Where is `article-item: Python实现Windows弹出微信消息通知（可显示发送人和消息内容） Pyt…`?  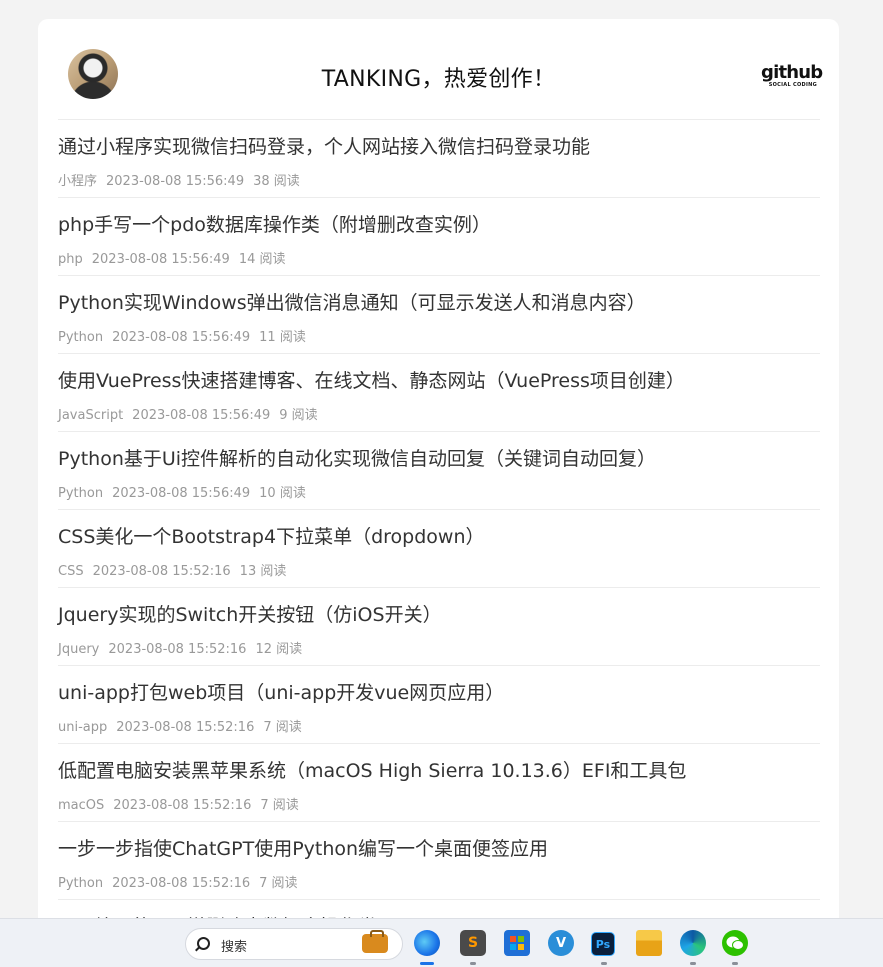 article-item: Python实现Windows弹出微信消息通知（可显示发送人和消息内容） Pyt… is located at coordinates (439, 314).